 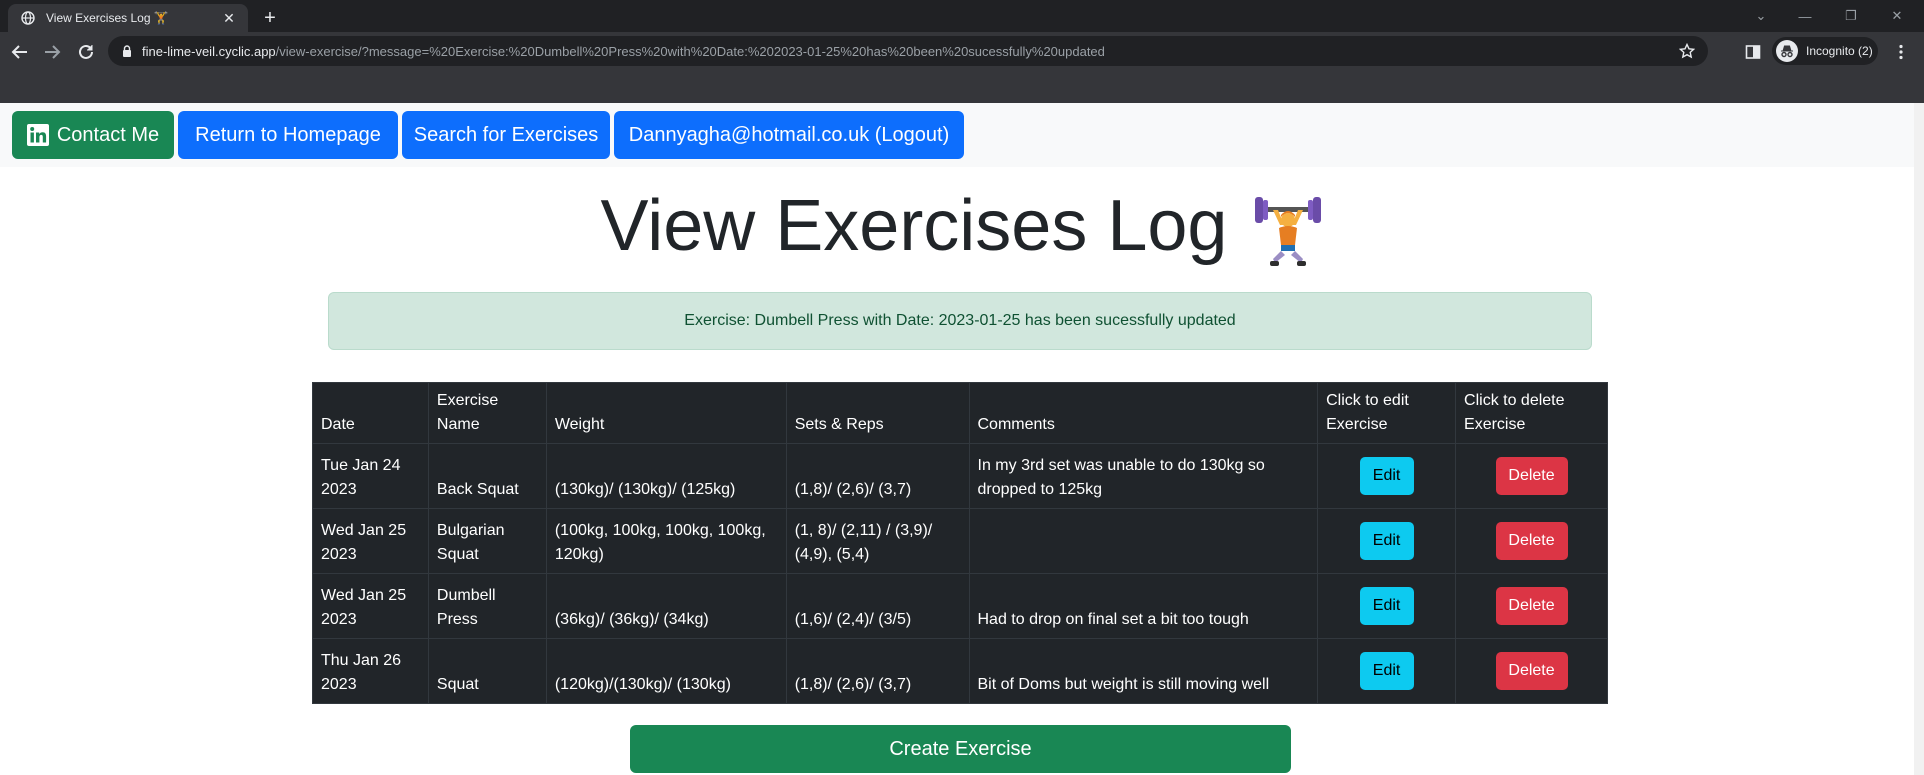 I want to click on close-tab-icon: ✕, so click(x=229, y=18).